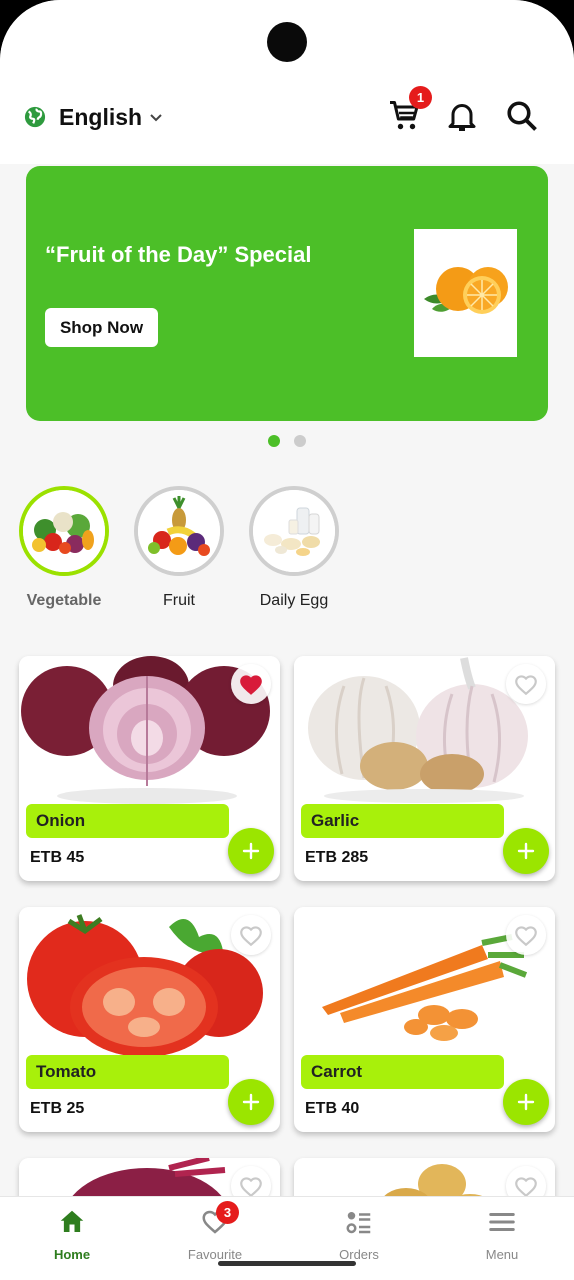 This screenshot has width=574, height=1280. What do you see at coordinates (179, 600) in the screenshot?
I see `category-label: Fruit` at bounding box center [179, 600].